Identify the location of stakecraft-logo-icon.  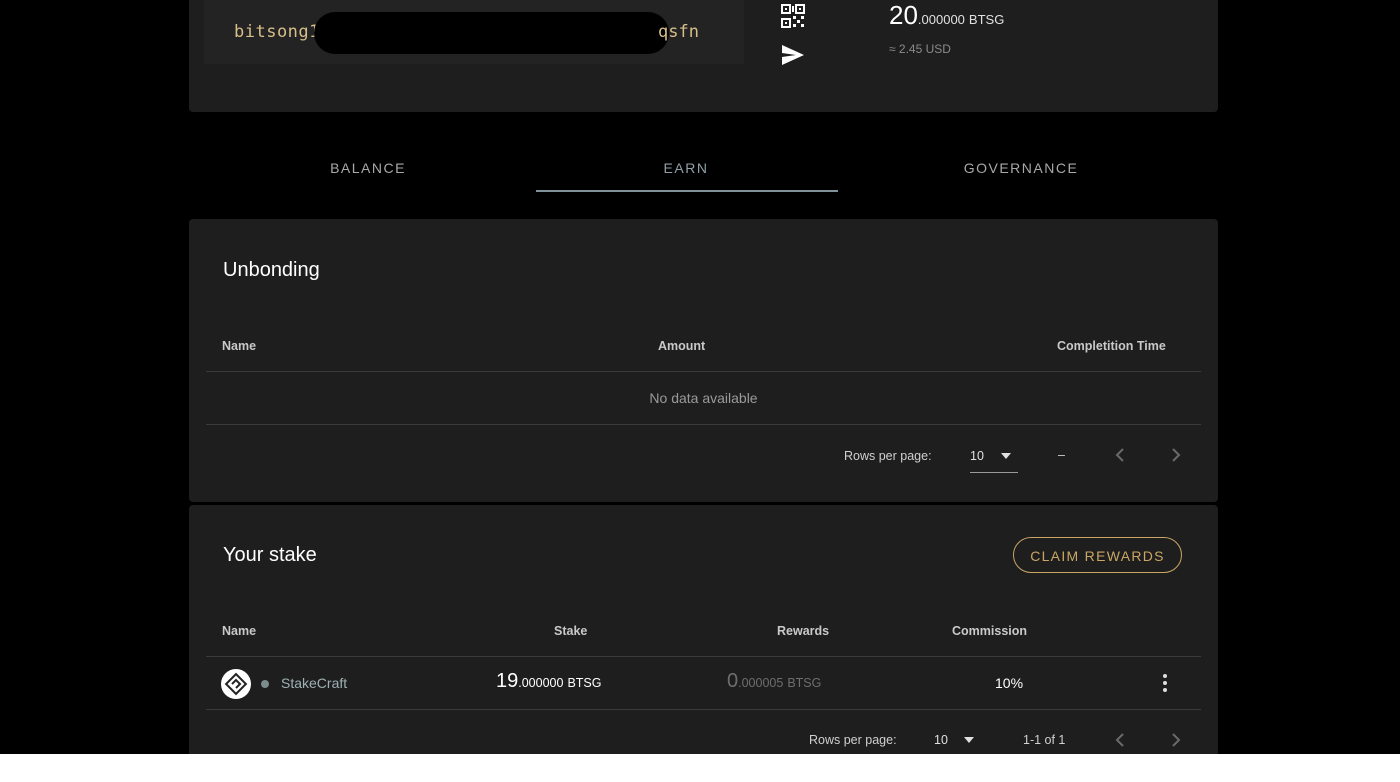
(236, 684).